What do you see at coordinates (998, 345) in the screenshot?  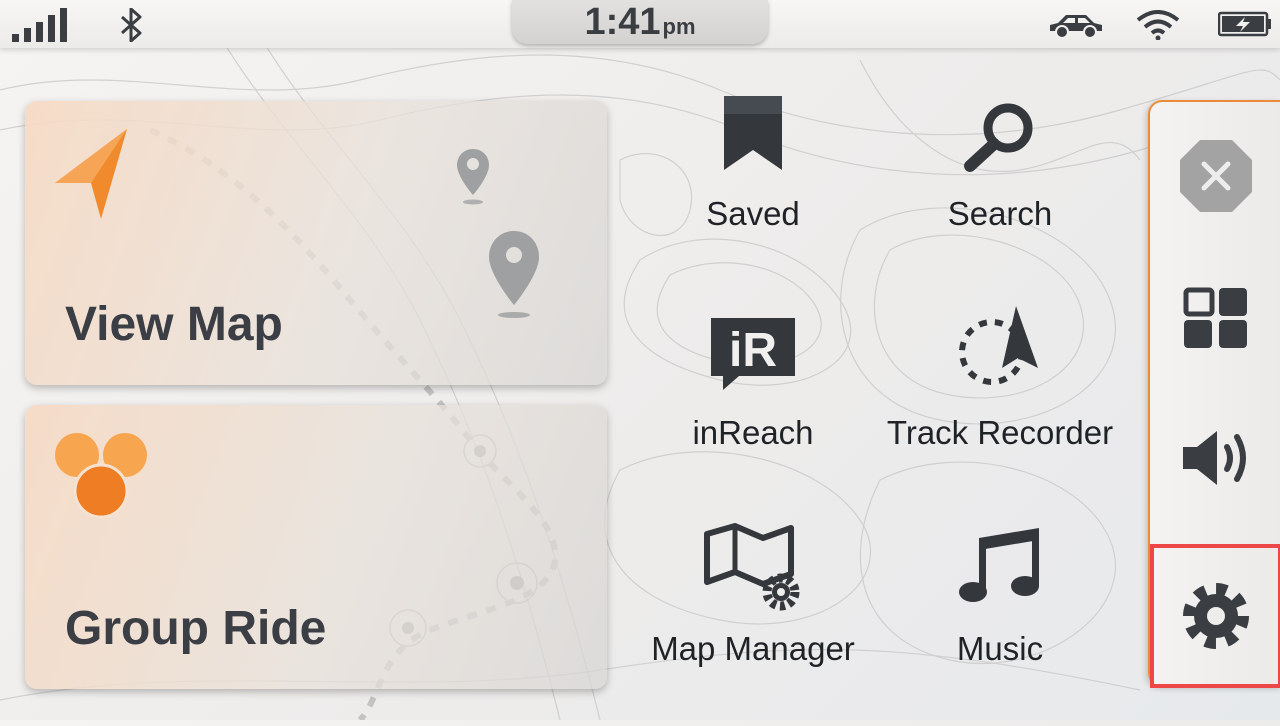 I see `track-recorder-icon` at bounding box center [998, 345].